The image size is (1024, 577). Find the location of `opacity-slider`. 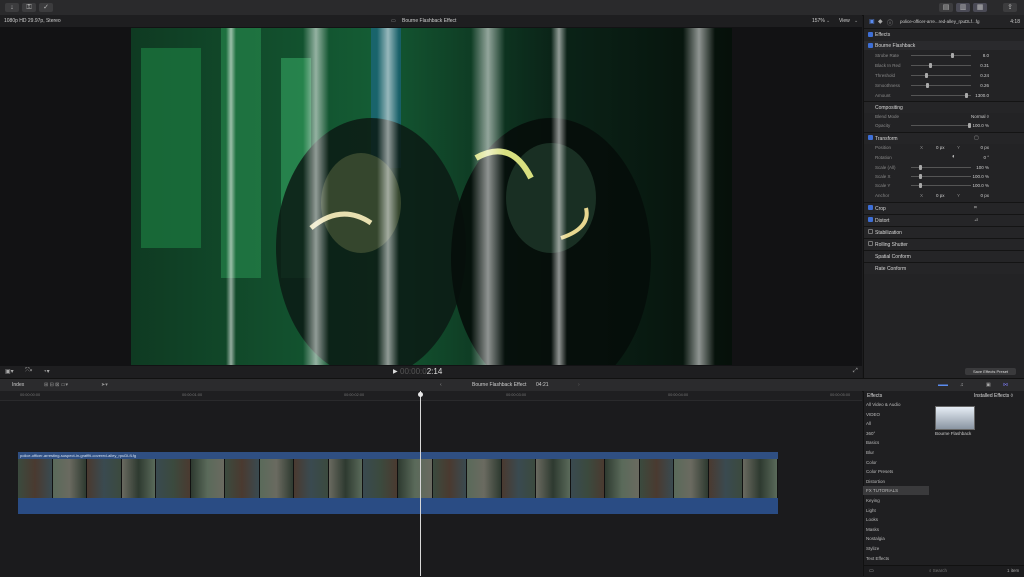

opacity-slider is located at coordinates (941, 125).